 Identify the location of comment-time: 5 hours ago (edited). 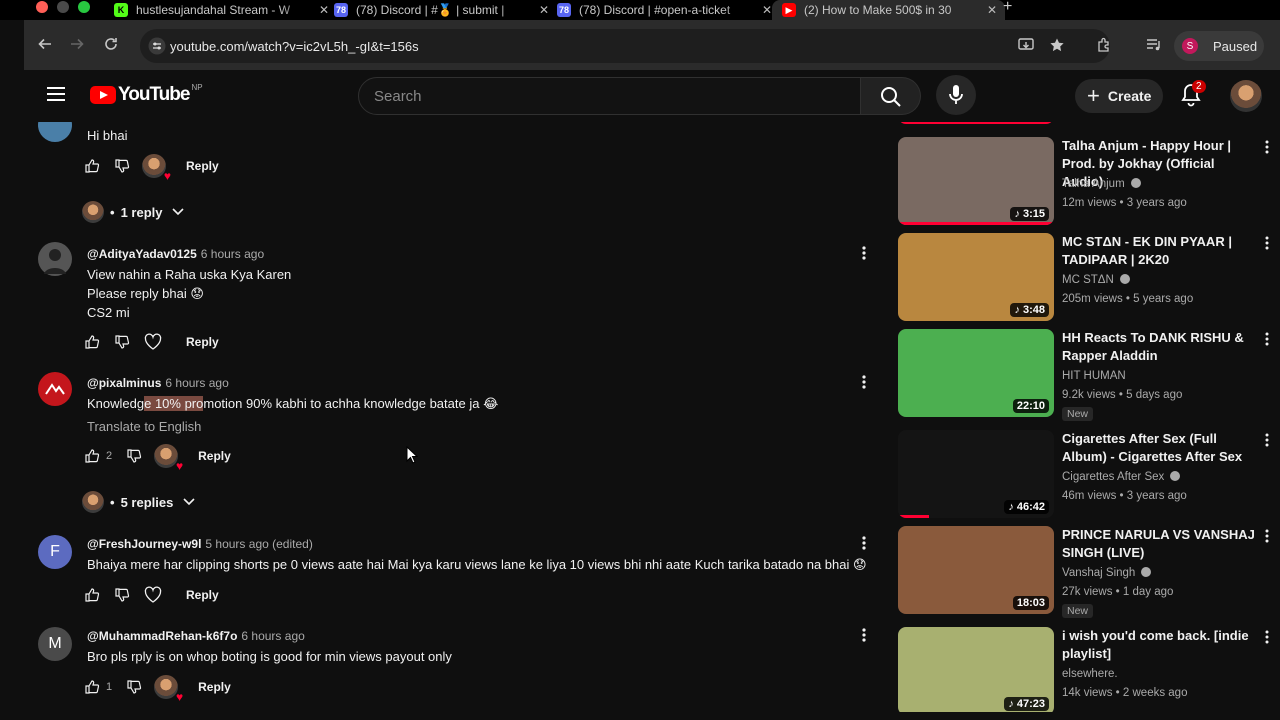
(258, 544).